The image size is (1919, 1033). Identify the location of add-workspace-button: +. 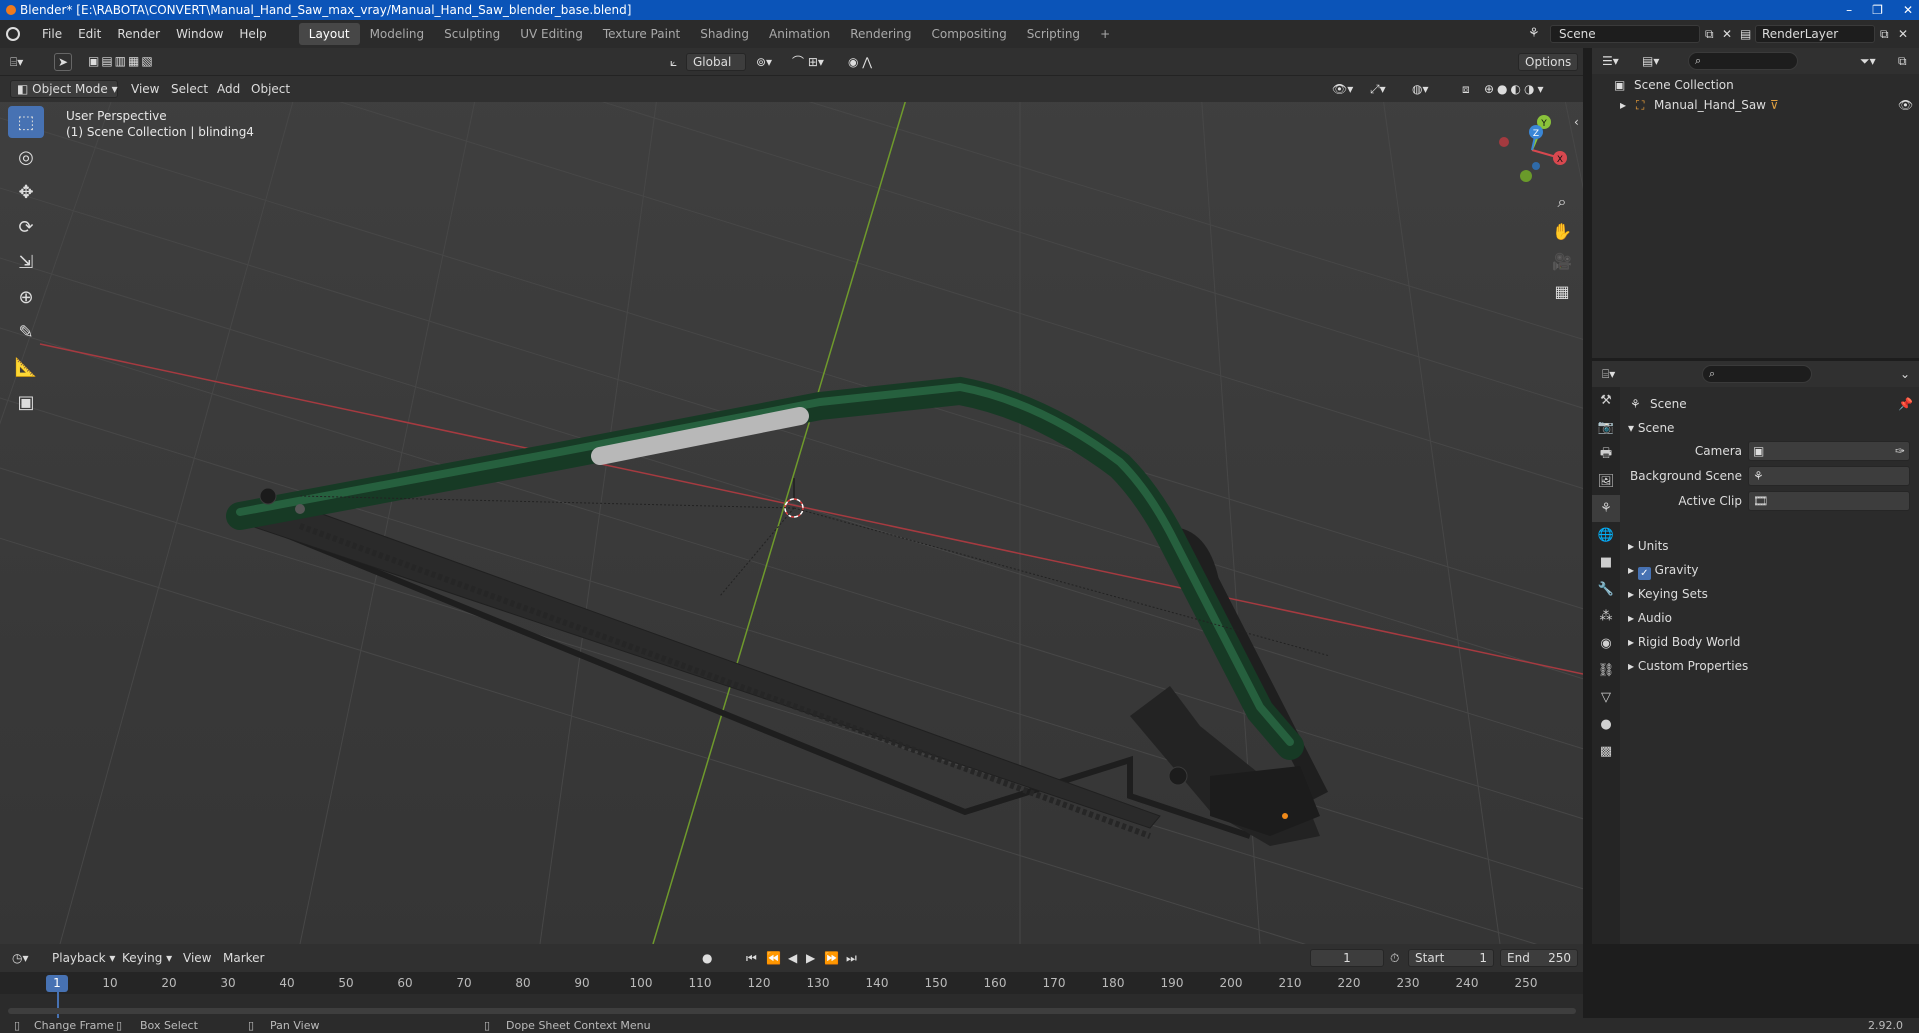
(1105, 34).